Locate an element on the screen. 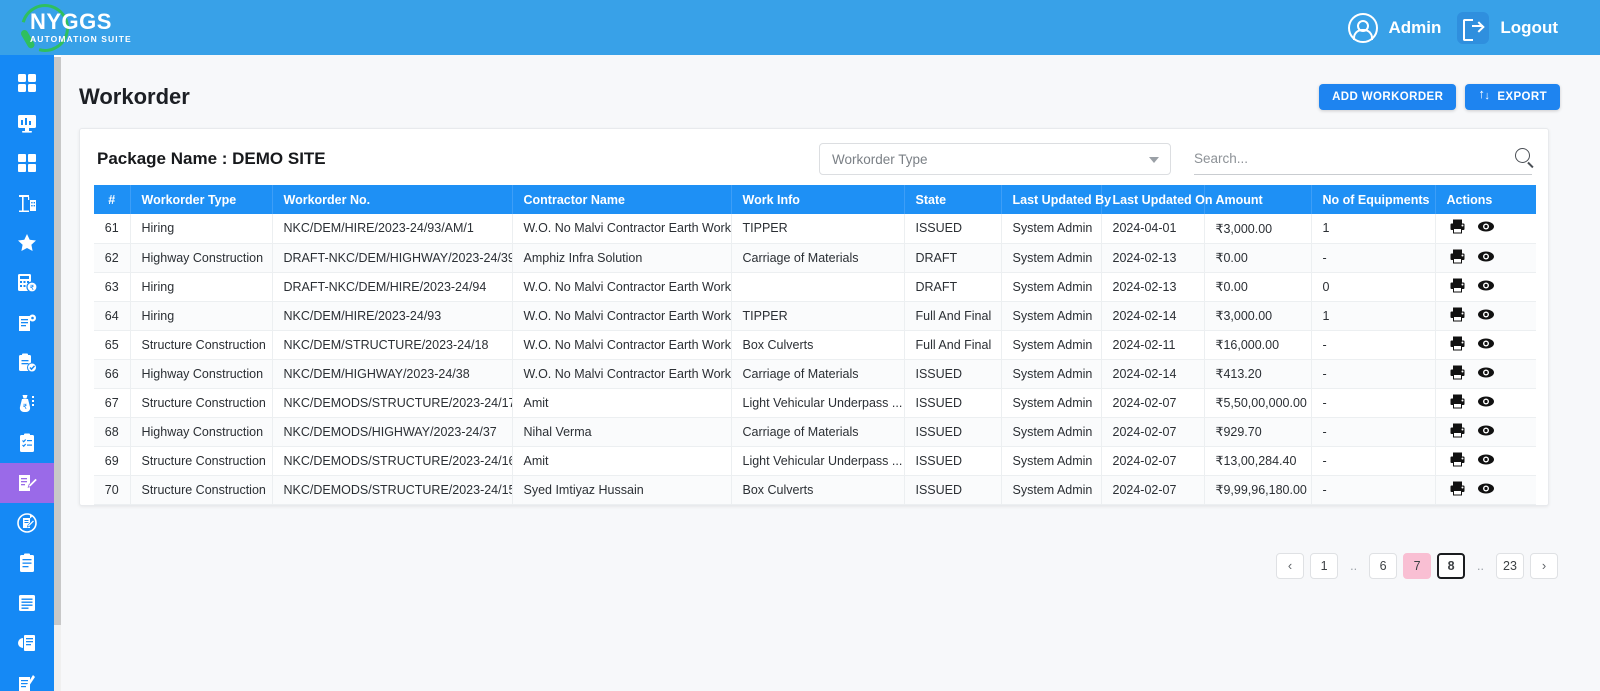 The width and height of the screenshot is (1600, 691). pagination-next-button: › is located at coordinates (1544, 565).